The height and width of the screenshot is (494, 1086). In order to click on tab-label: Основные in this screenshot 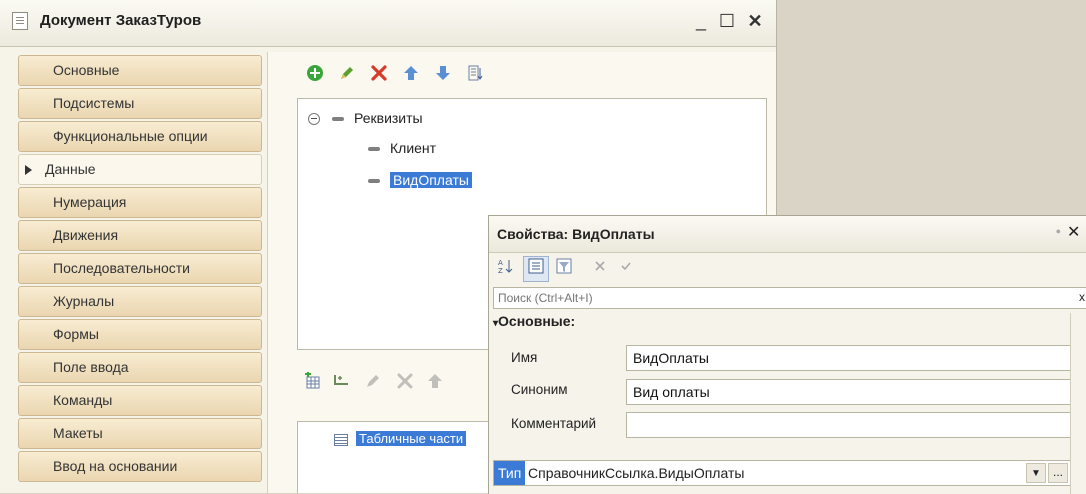, I will do `click(86, 70)`.